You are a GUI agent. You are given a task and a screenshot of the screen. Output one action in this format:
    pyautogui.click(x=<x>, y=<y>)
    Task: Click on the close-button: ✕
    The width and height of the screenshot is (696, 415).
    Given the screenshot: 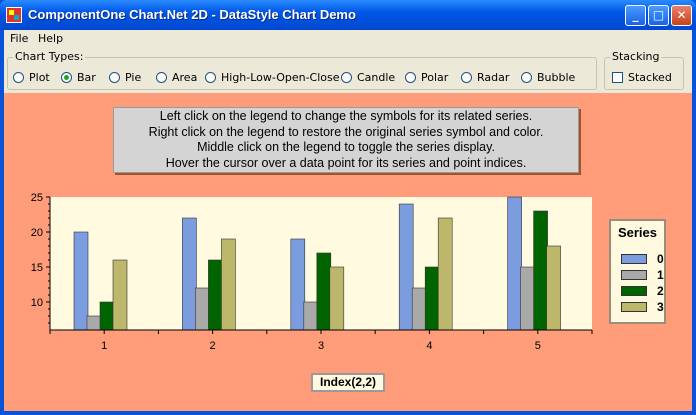 What is the action you would take?
    pyautogui.click(x=681, y=15)
    